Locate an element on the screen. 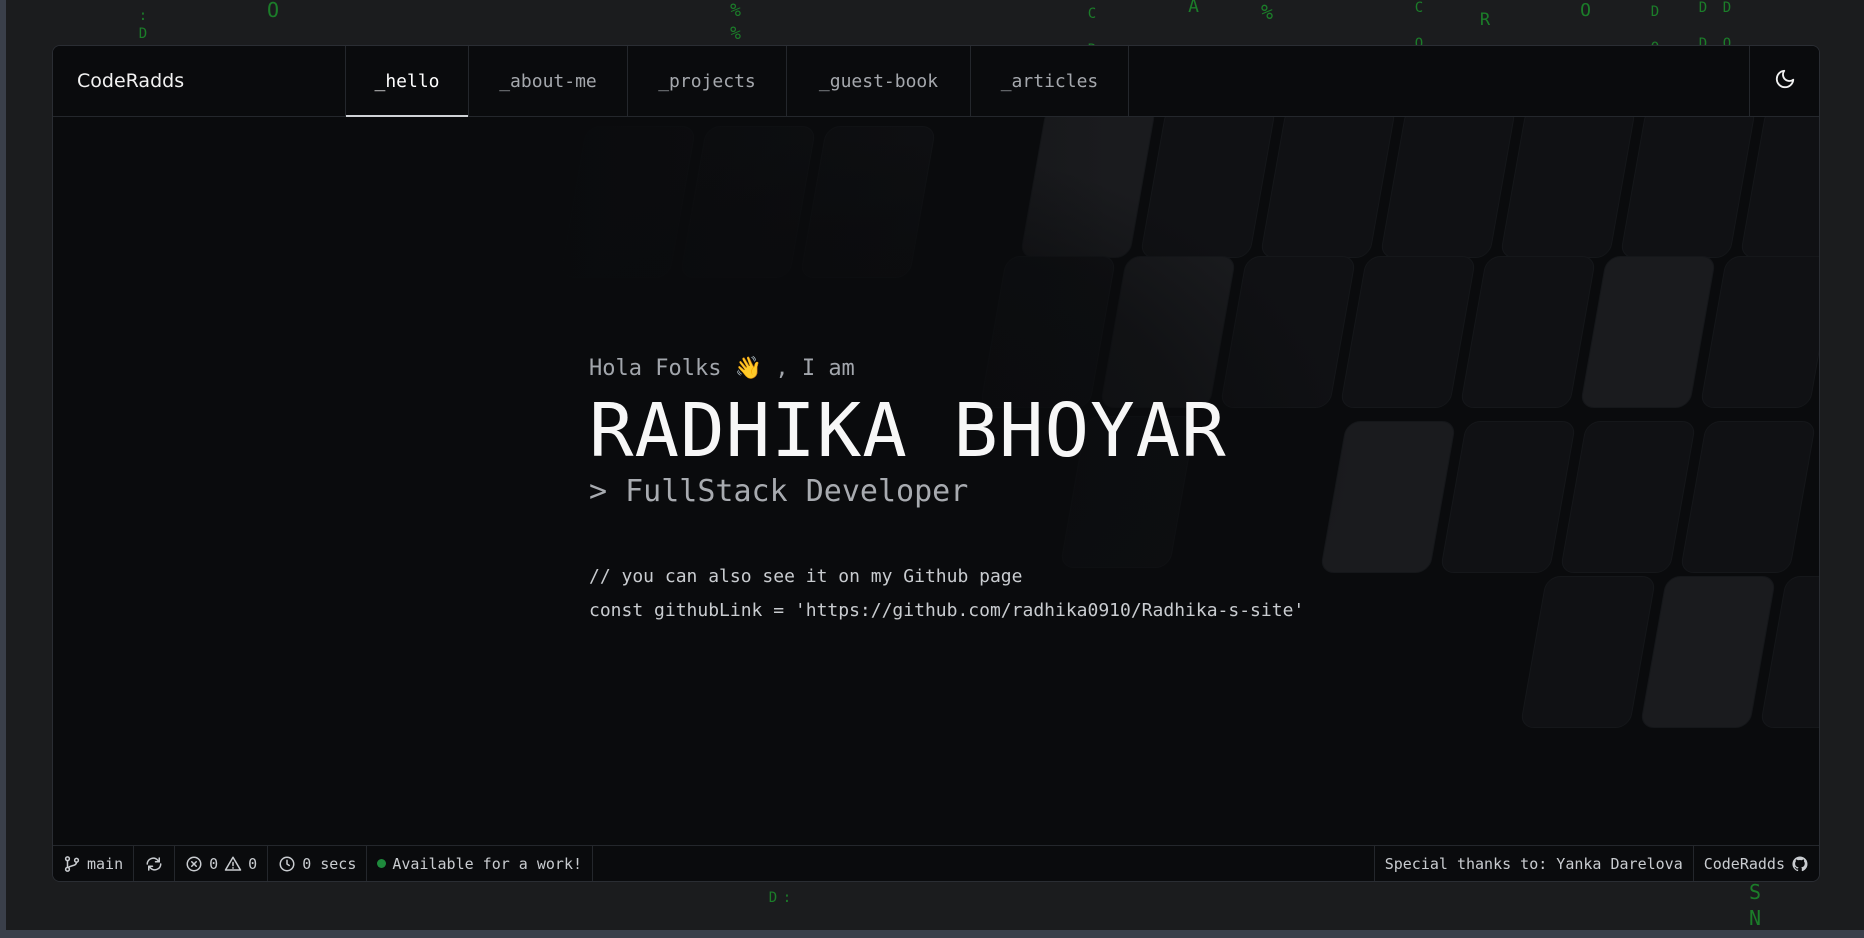  availability-text: Available for a work! is located at coordinates (487, 863).